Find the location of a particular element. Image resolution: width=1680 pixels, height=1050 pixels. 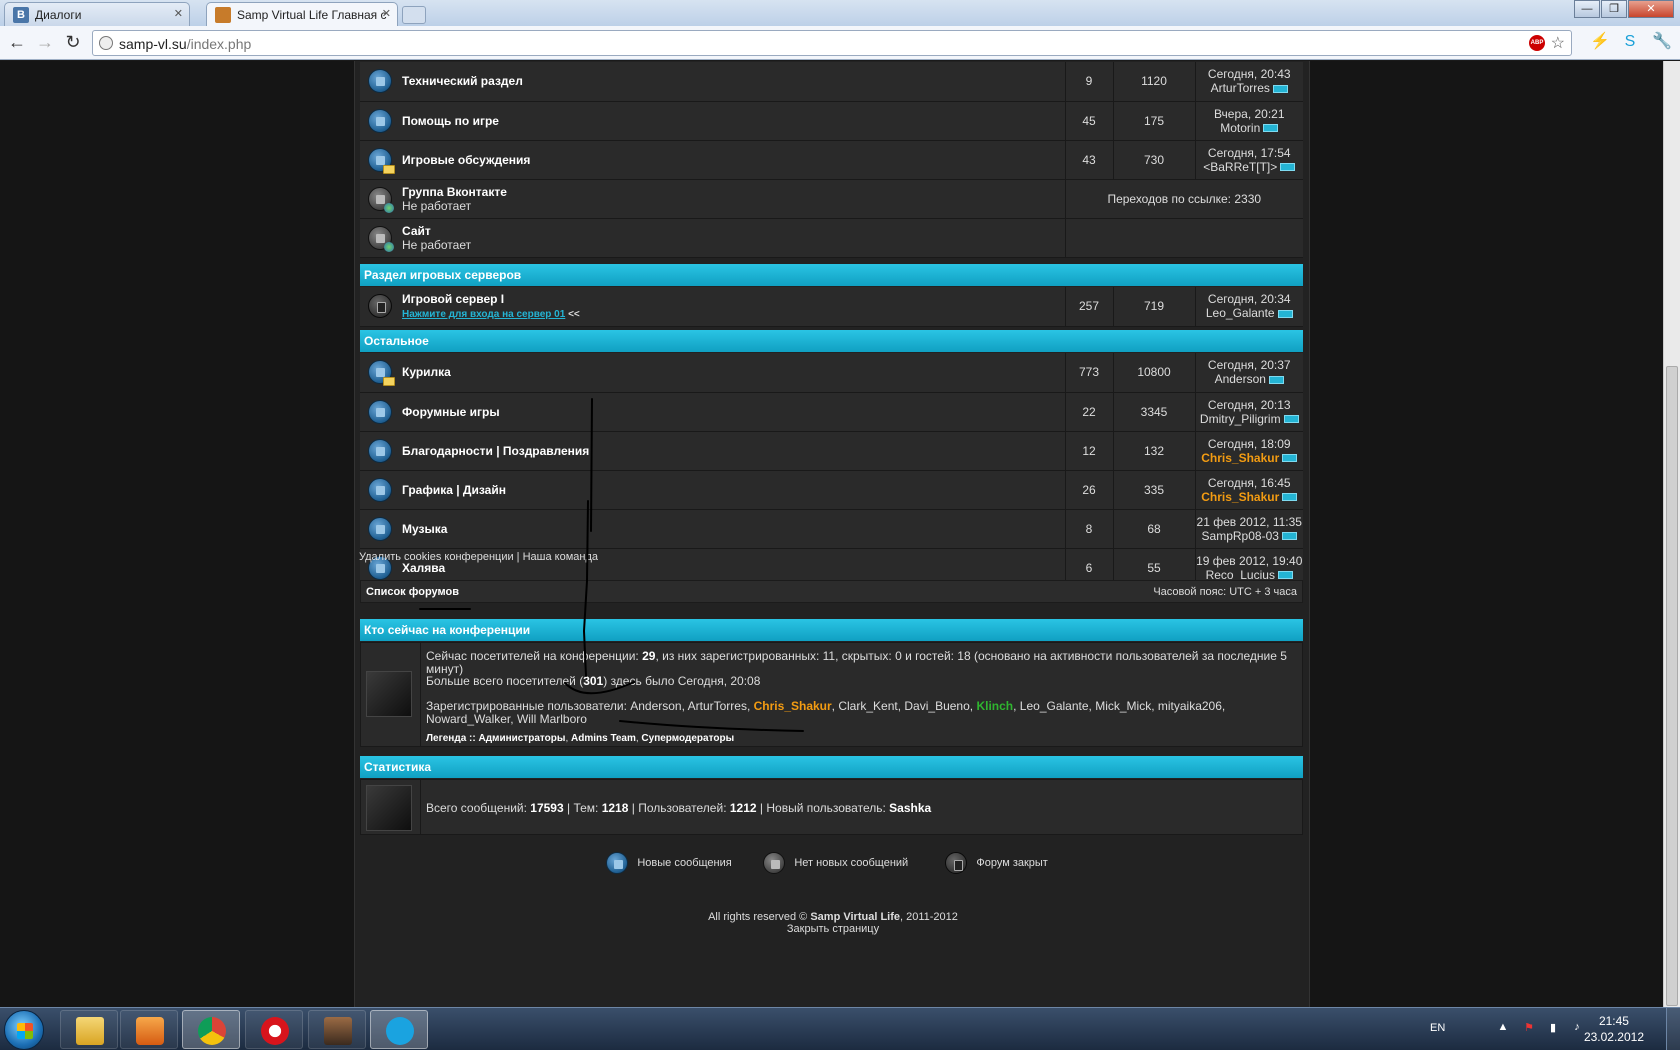

chrome-taskbar-button is located at coordinates (211, 1029).